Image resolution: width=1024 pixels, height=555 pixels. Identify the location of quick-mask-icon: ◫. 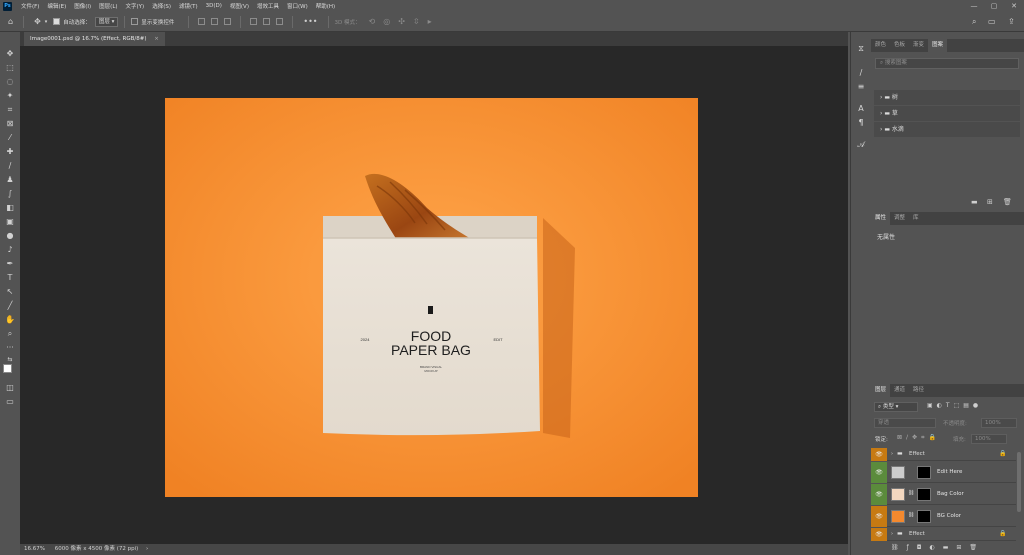
(10, 387).